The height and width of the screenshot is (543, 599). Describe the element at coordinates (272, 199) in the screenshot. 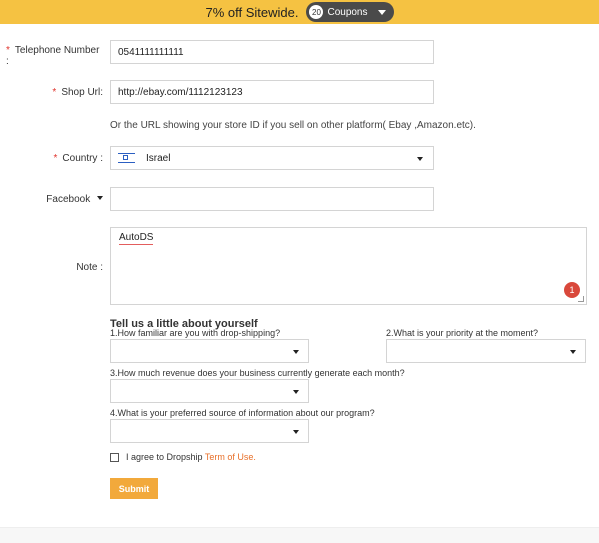

I see `facebook-input` at that location.